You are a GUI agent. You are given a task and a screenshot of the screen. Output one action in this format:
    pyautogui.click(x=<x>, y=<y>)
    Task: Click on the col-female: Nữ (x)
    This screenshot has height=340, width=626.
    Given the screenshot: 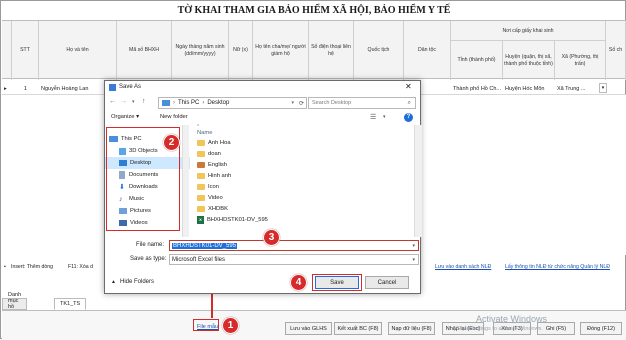 What is the action you would take?
    pyautogui.click(x=241, y=50)
    